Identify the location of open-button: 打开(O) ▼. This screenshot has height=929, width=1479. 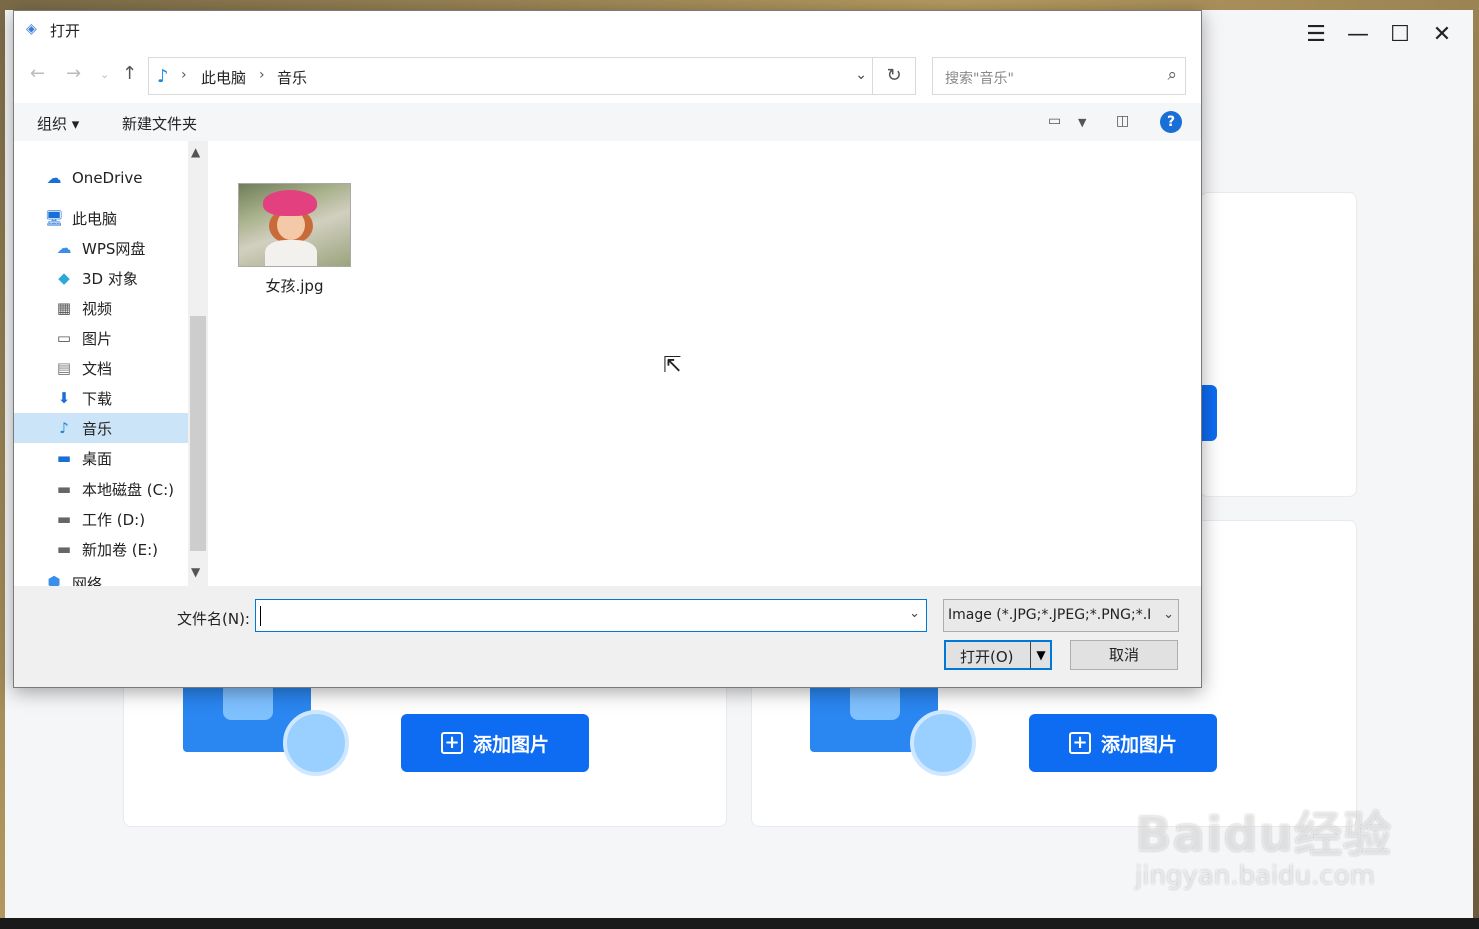
(998, 655).